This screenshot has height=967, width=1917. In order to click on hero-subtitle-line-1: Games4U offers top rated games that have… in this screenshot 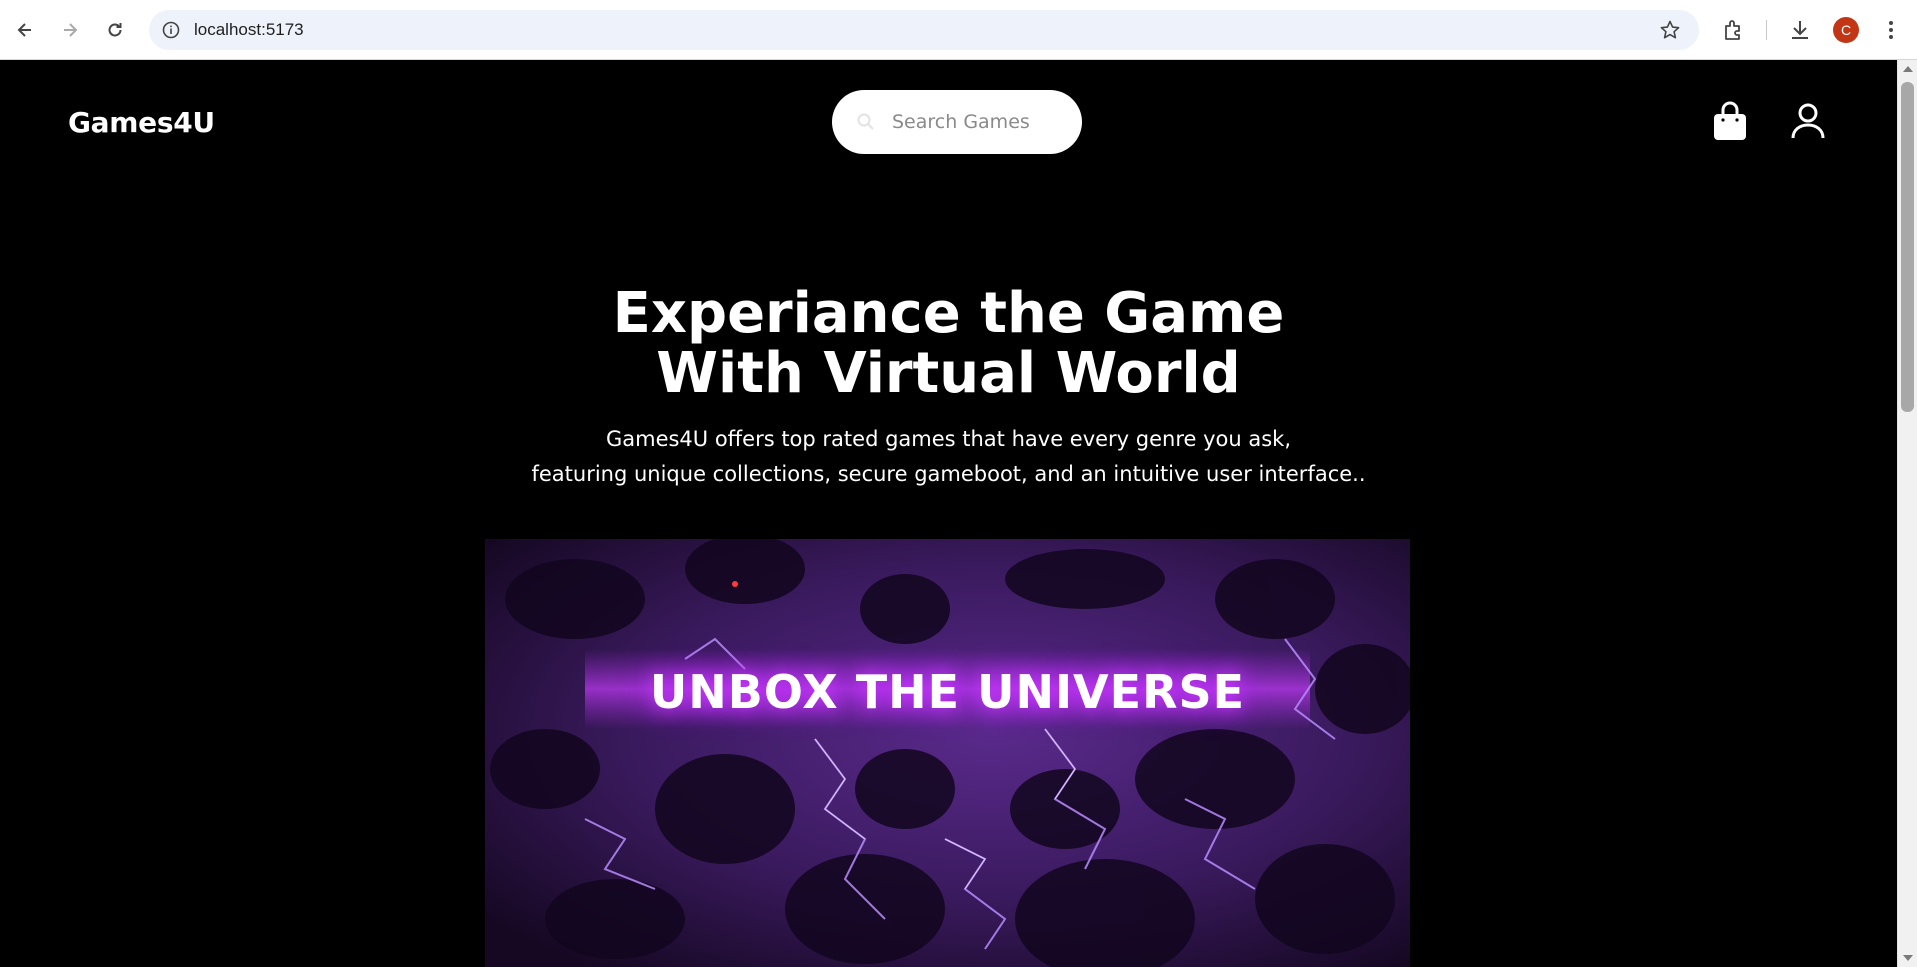, I will do `click(948, 439)`.